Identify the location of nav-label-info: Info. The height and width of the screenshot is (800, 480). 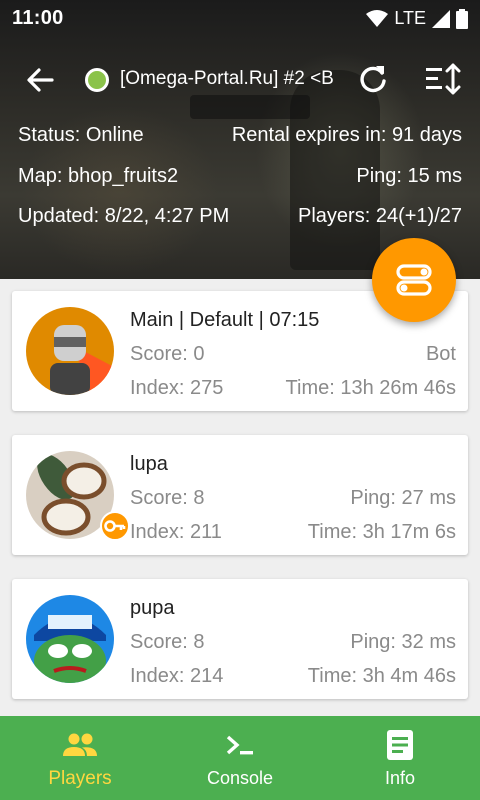
(400, 778).